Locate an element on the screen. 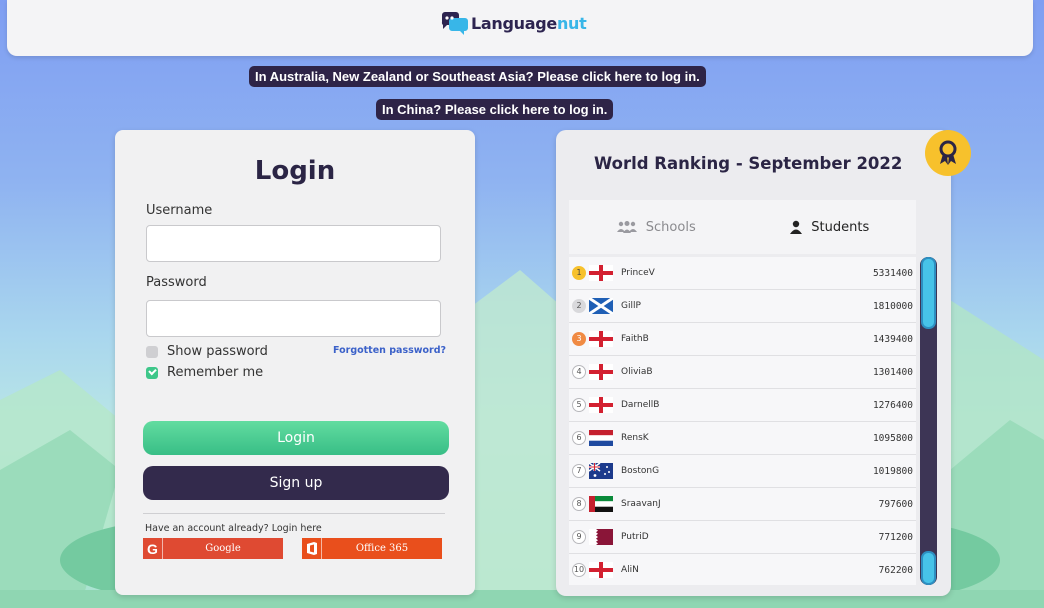 Image resolution: width=1044 pixels, height=608 pixels. ranking-row: 1 PrinceV 5331400 is located at coordinates (742, 273).